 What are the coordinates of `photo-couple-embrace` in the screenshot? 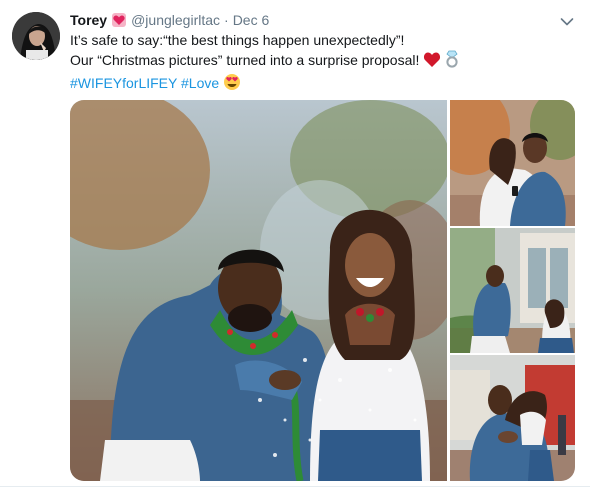 It's located at (512, 163).